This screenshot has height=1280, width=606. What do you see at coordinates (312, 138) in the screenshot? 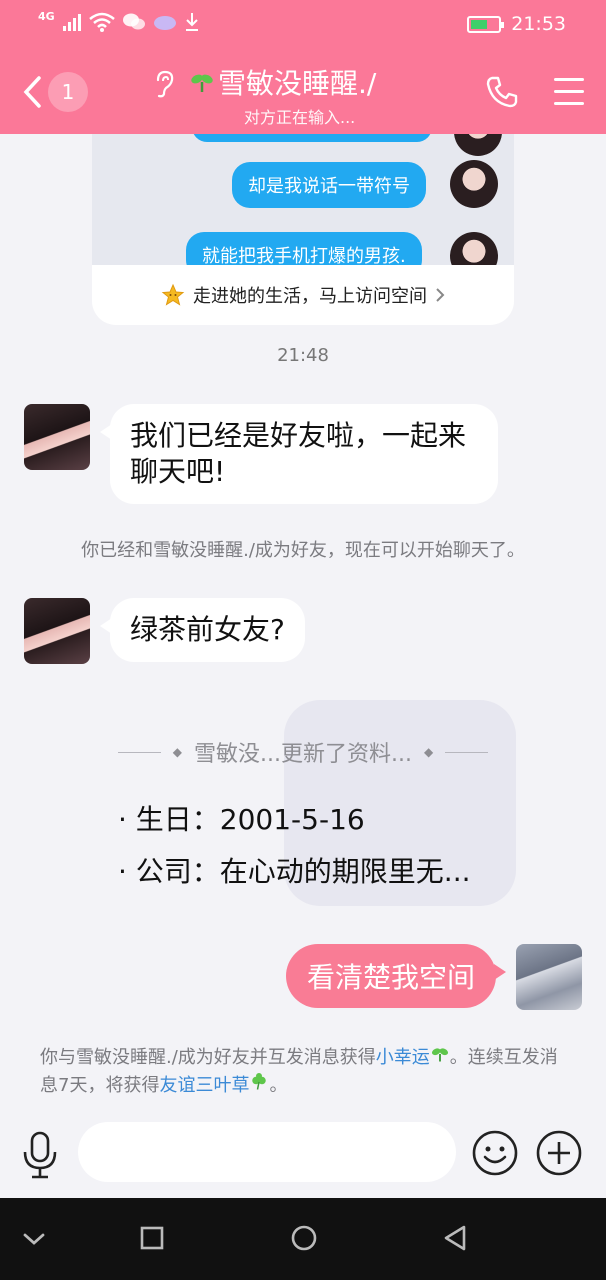
I see `preview-bubble` at bounding box center [312, 138].